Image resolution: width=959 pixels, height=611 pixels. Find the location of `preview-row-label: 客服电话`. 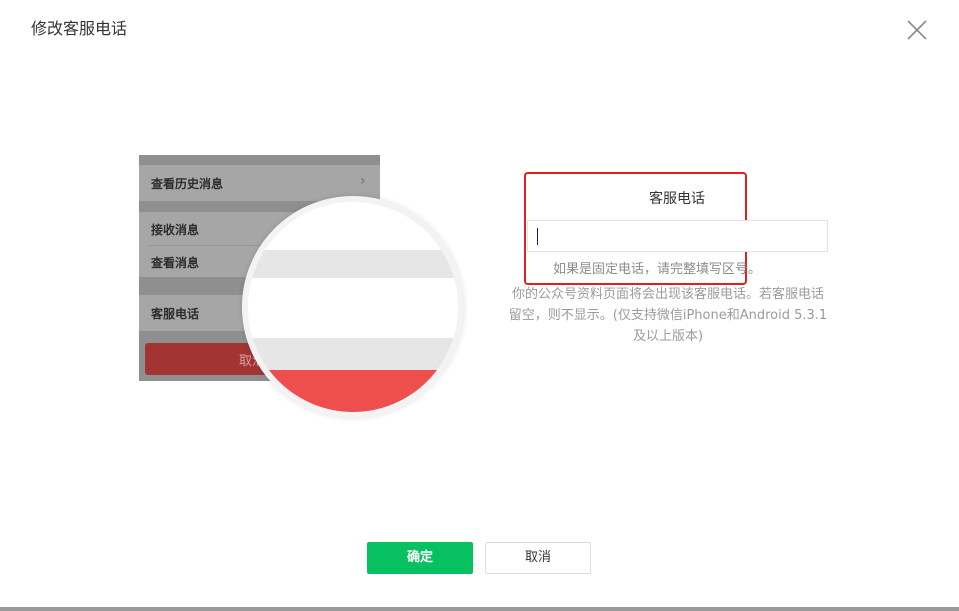

preview-row-label: 客服电话 is located at coordinates (175, 314).